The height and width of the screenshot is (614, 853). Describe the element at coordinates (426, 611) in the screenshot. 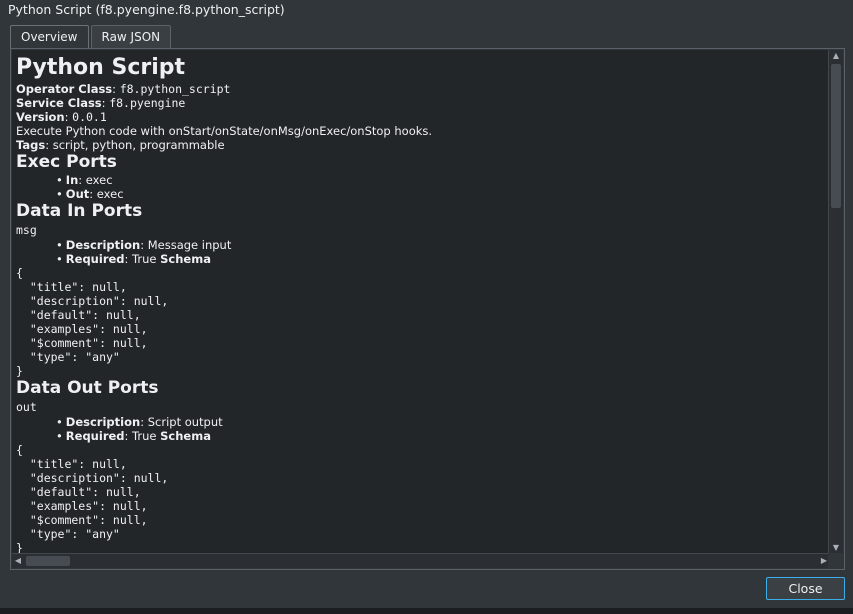

I see `window-bottom-edge` at that location.